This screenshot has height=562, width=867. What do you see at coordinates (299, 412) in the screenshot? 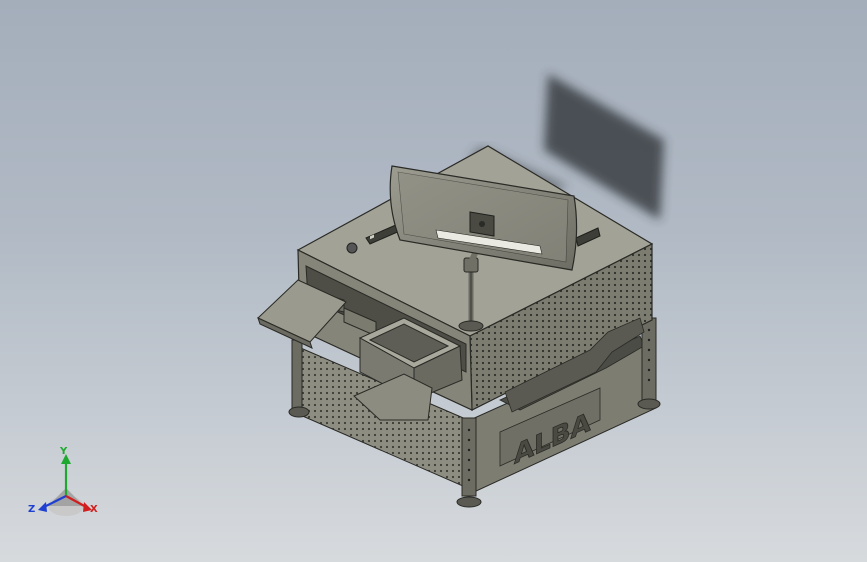
I see `foot-left` at bounding box center [299, 412].